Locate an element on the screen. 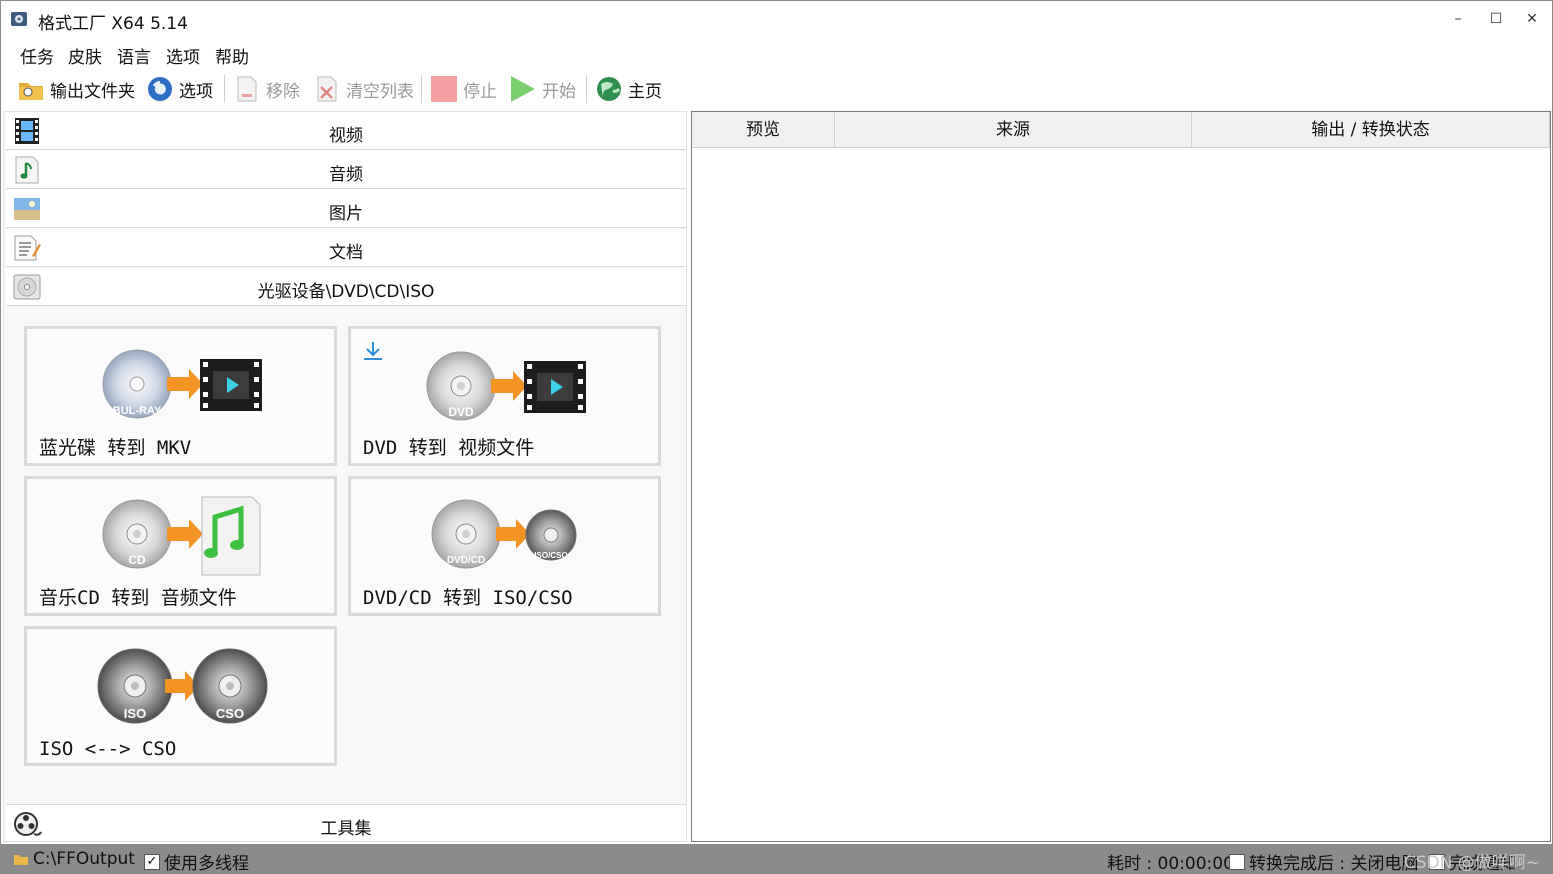 This screenshot has height=874, width=1553. output-path: C:\FFOutput is located at coordinates (74, 859).